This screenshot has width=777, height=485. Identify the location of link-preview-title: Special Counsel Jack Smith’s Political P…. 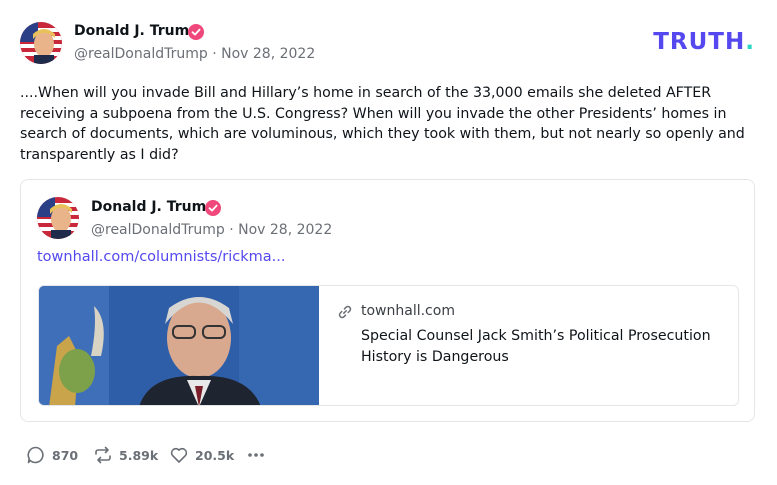
(541, 346).